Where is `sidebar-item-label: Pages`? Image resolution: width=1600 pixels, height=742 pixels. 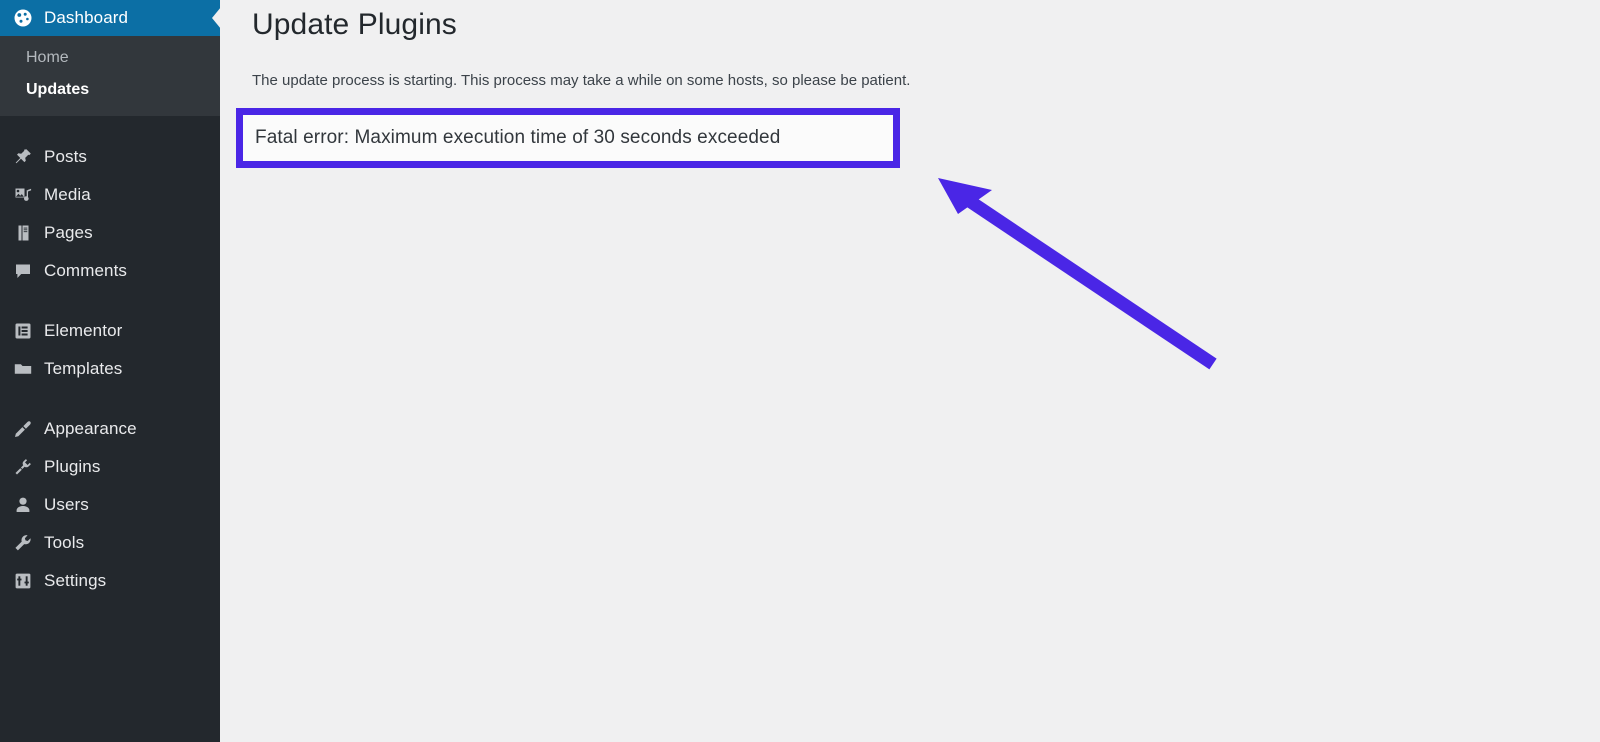
sidebar-item-label: Pages is located at coordinates (68, 232).